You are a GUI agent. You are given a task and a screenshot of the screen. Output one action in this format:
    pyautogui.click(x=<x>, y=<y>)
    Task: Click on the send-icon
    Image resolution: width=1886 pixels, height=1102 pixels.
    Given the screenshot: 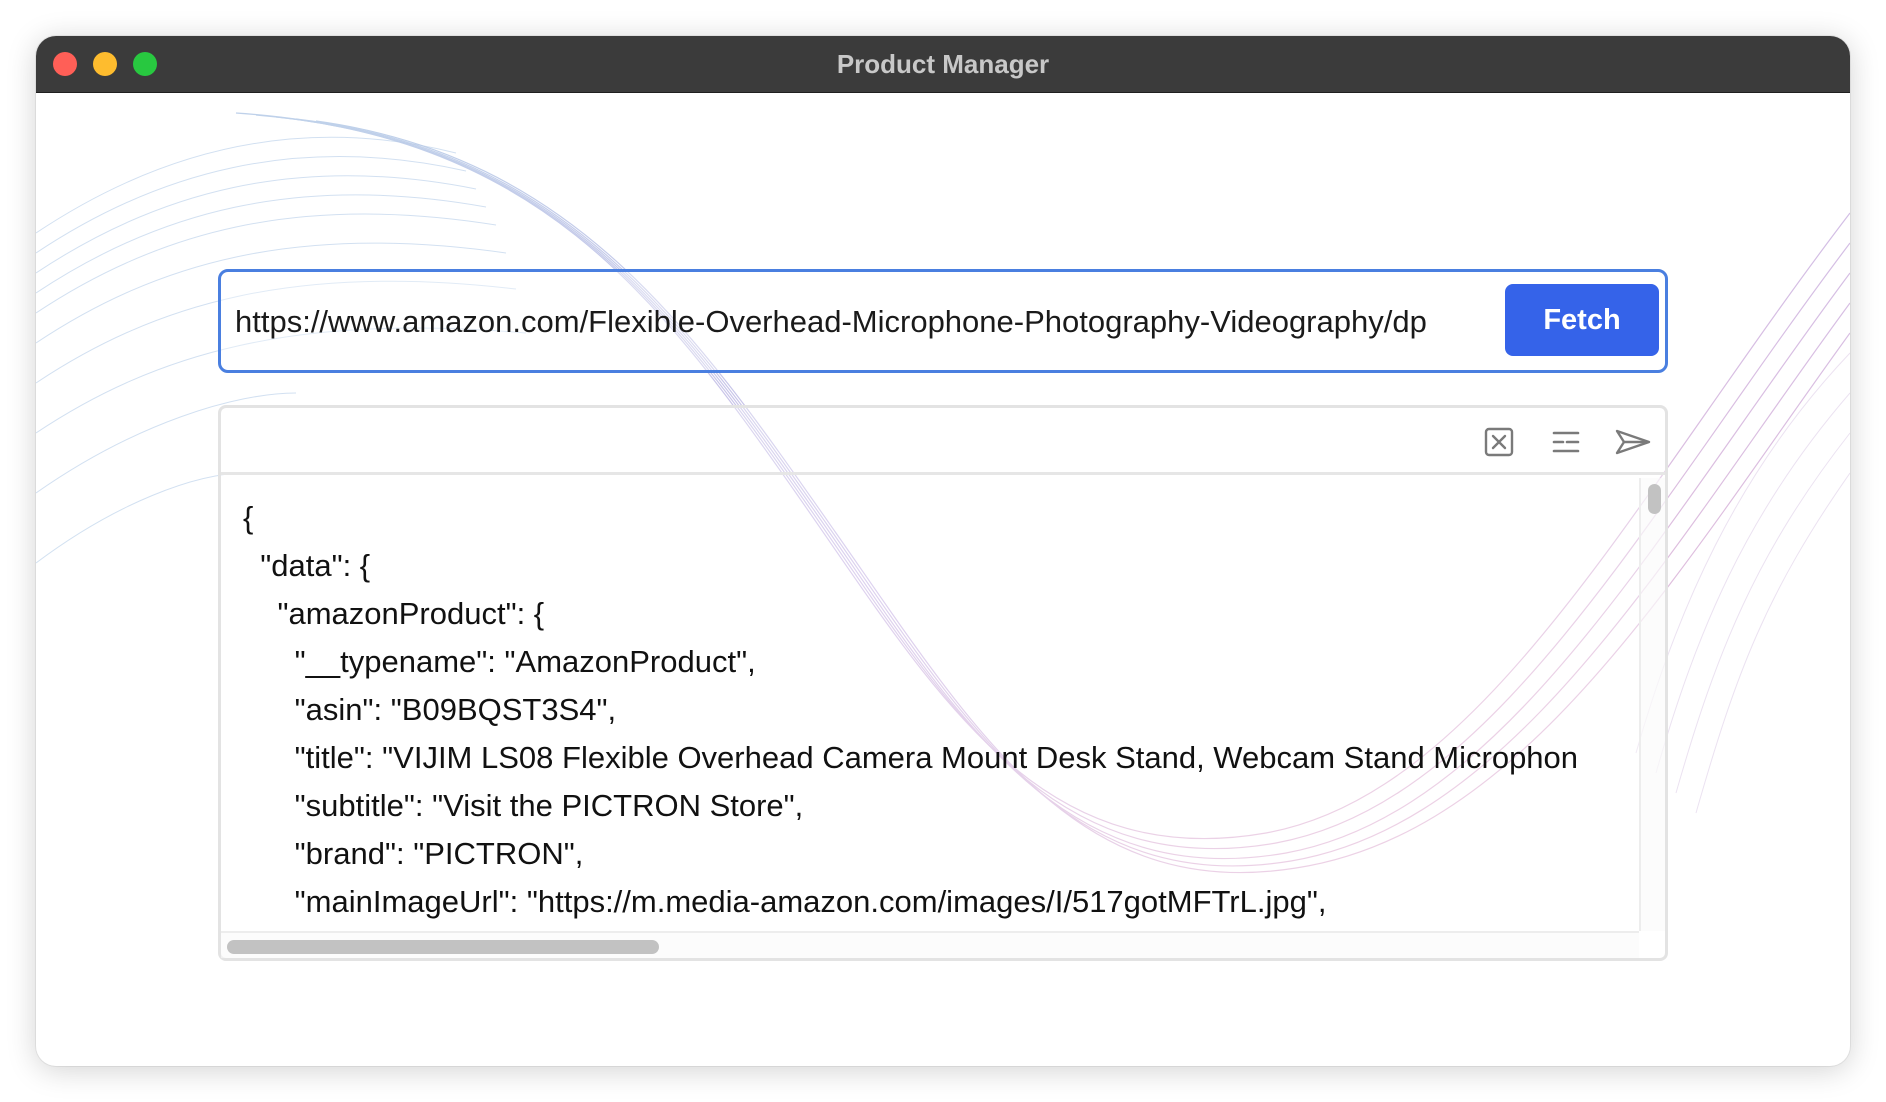 What is the action you would take?
    pyautogui.click(x=1633, y=442)
    